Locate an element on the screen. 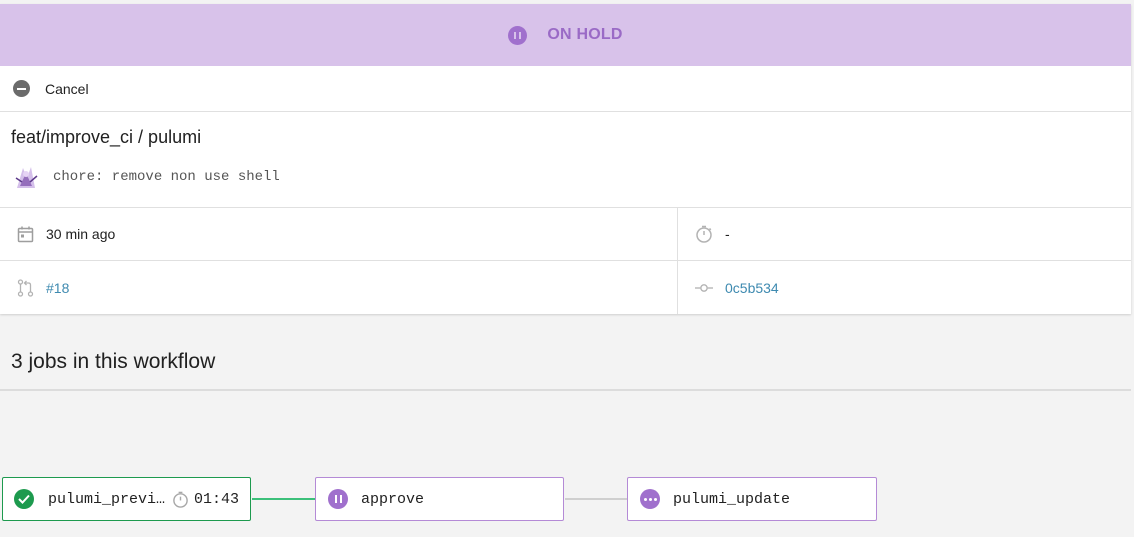 The image size is (1134, 537). pr-link: #18 is located at coordinates (57, 288).